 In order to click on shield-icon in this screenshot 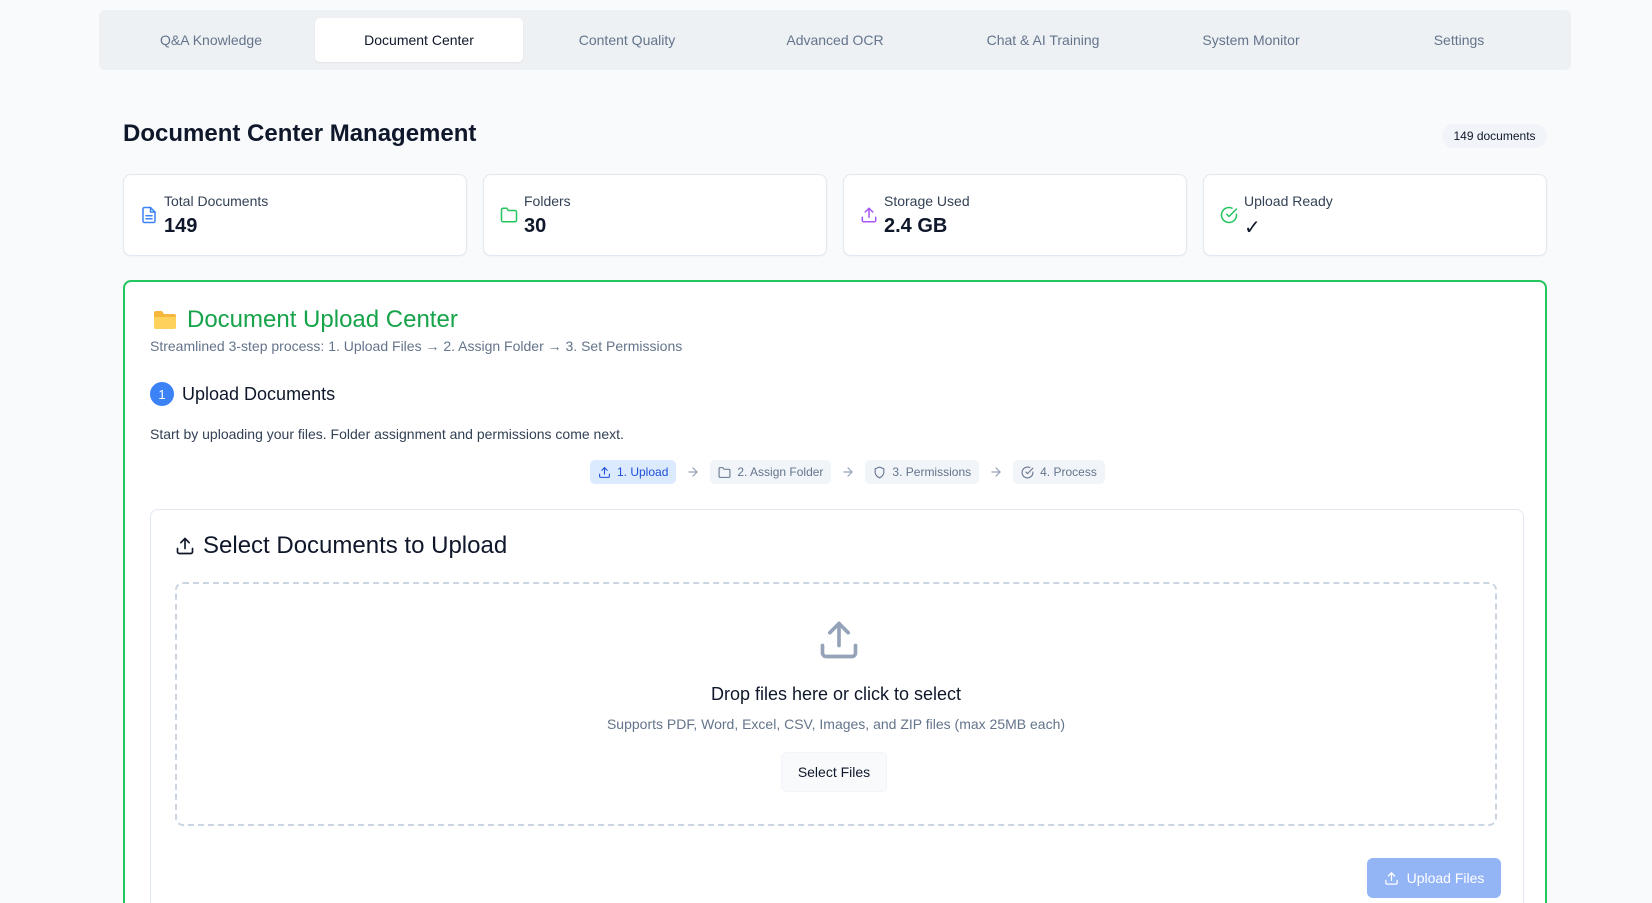, I will do `click(880, 472)`.